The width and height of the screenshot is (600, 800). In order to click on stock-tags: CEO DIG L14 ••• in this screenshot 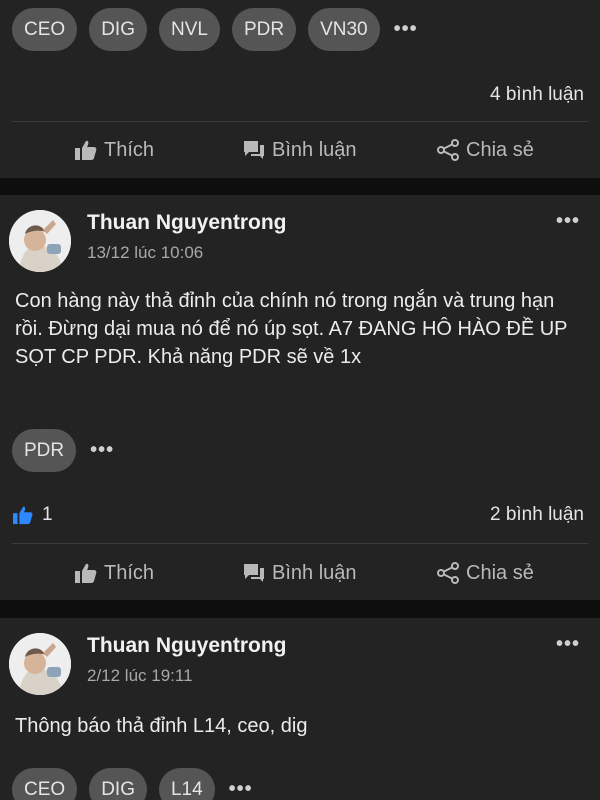, I will do `click(132, 784)`.